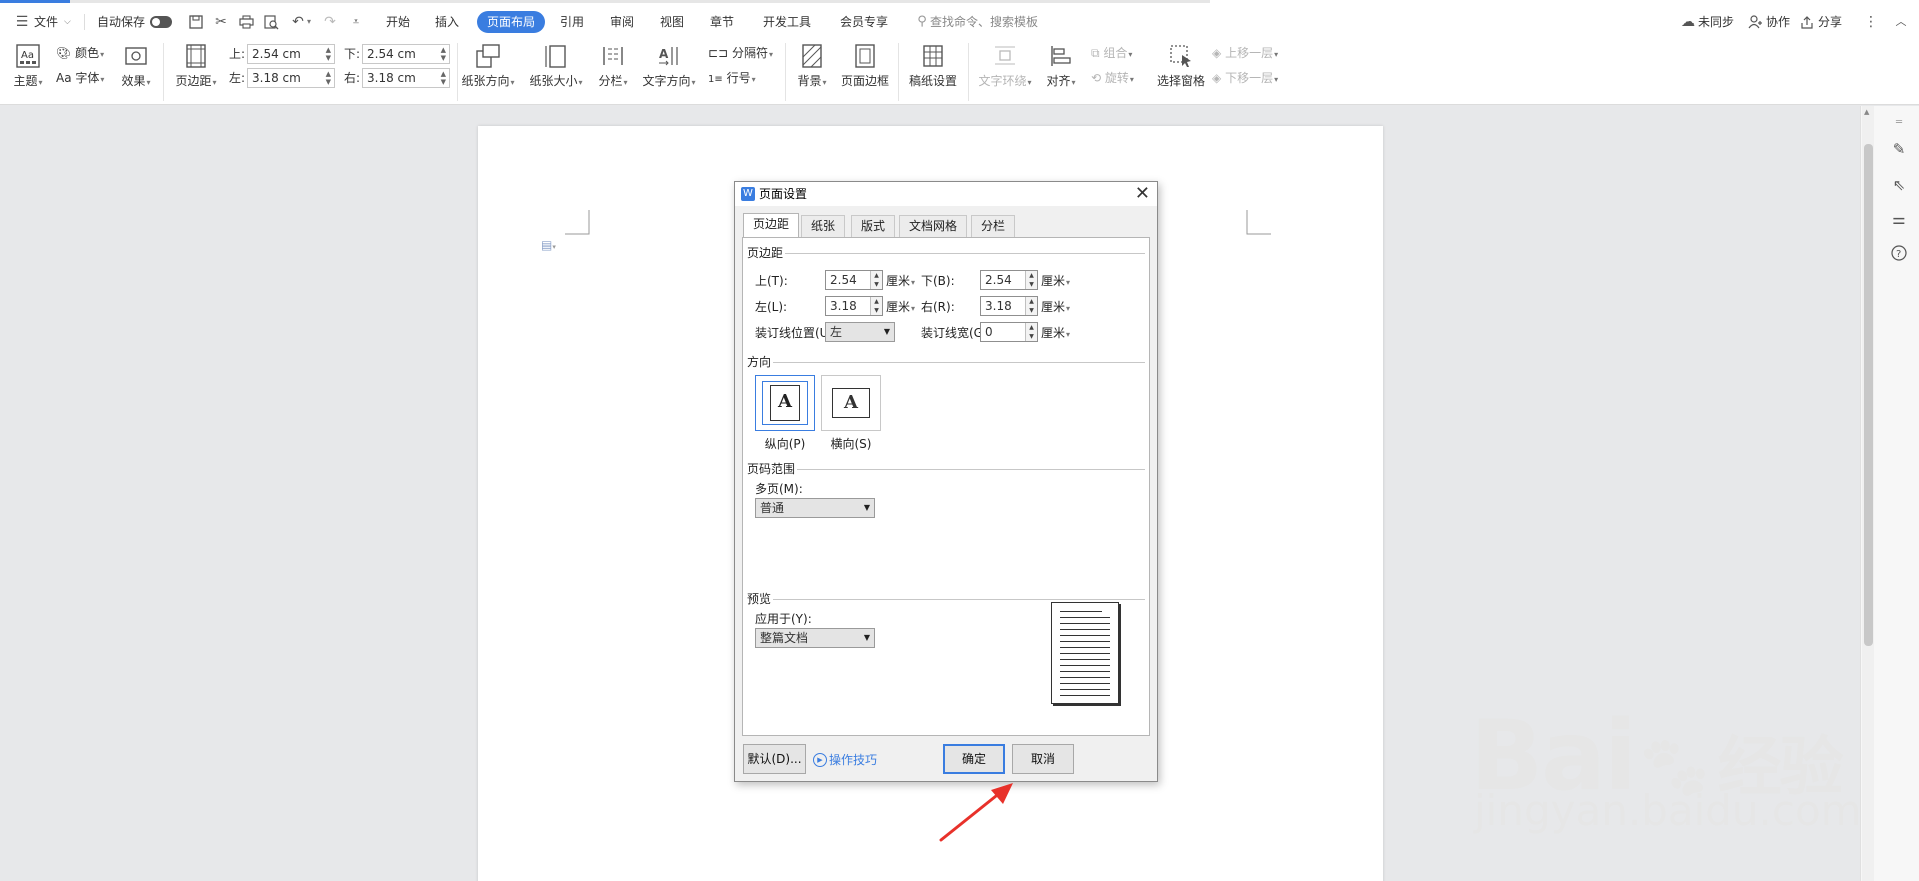 The image size is (1919, 881). I want to click on collapse-ribbon-icon: ︿, so click(1901, 22).